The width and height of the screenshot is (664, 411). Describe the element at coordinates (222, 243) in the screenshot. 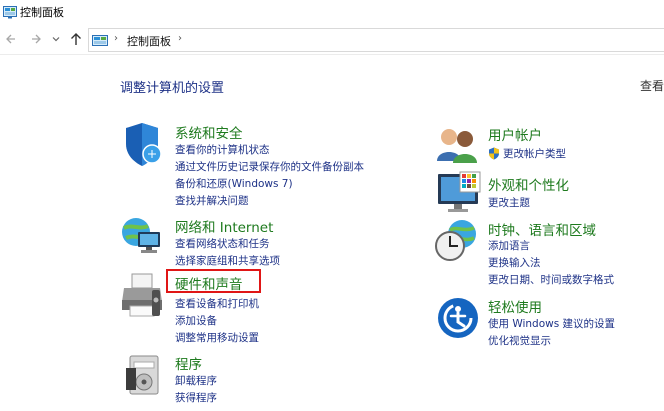

I see `link-network-status: 查看网络状态和任务` at that location.